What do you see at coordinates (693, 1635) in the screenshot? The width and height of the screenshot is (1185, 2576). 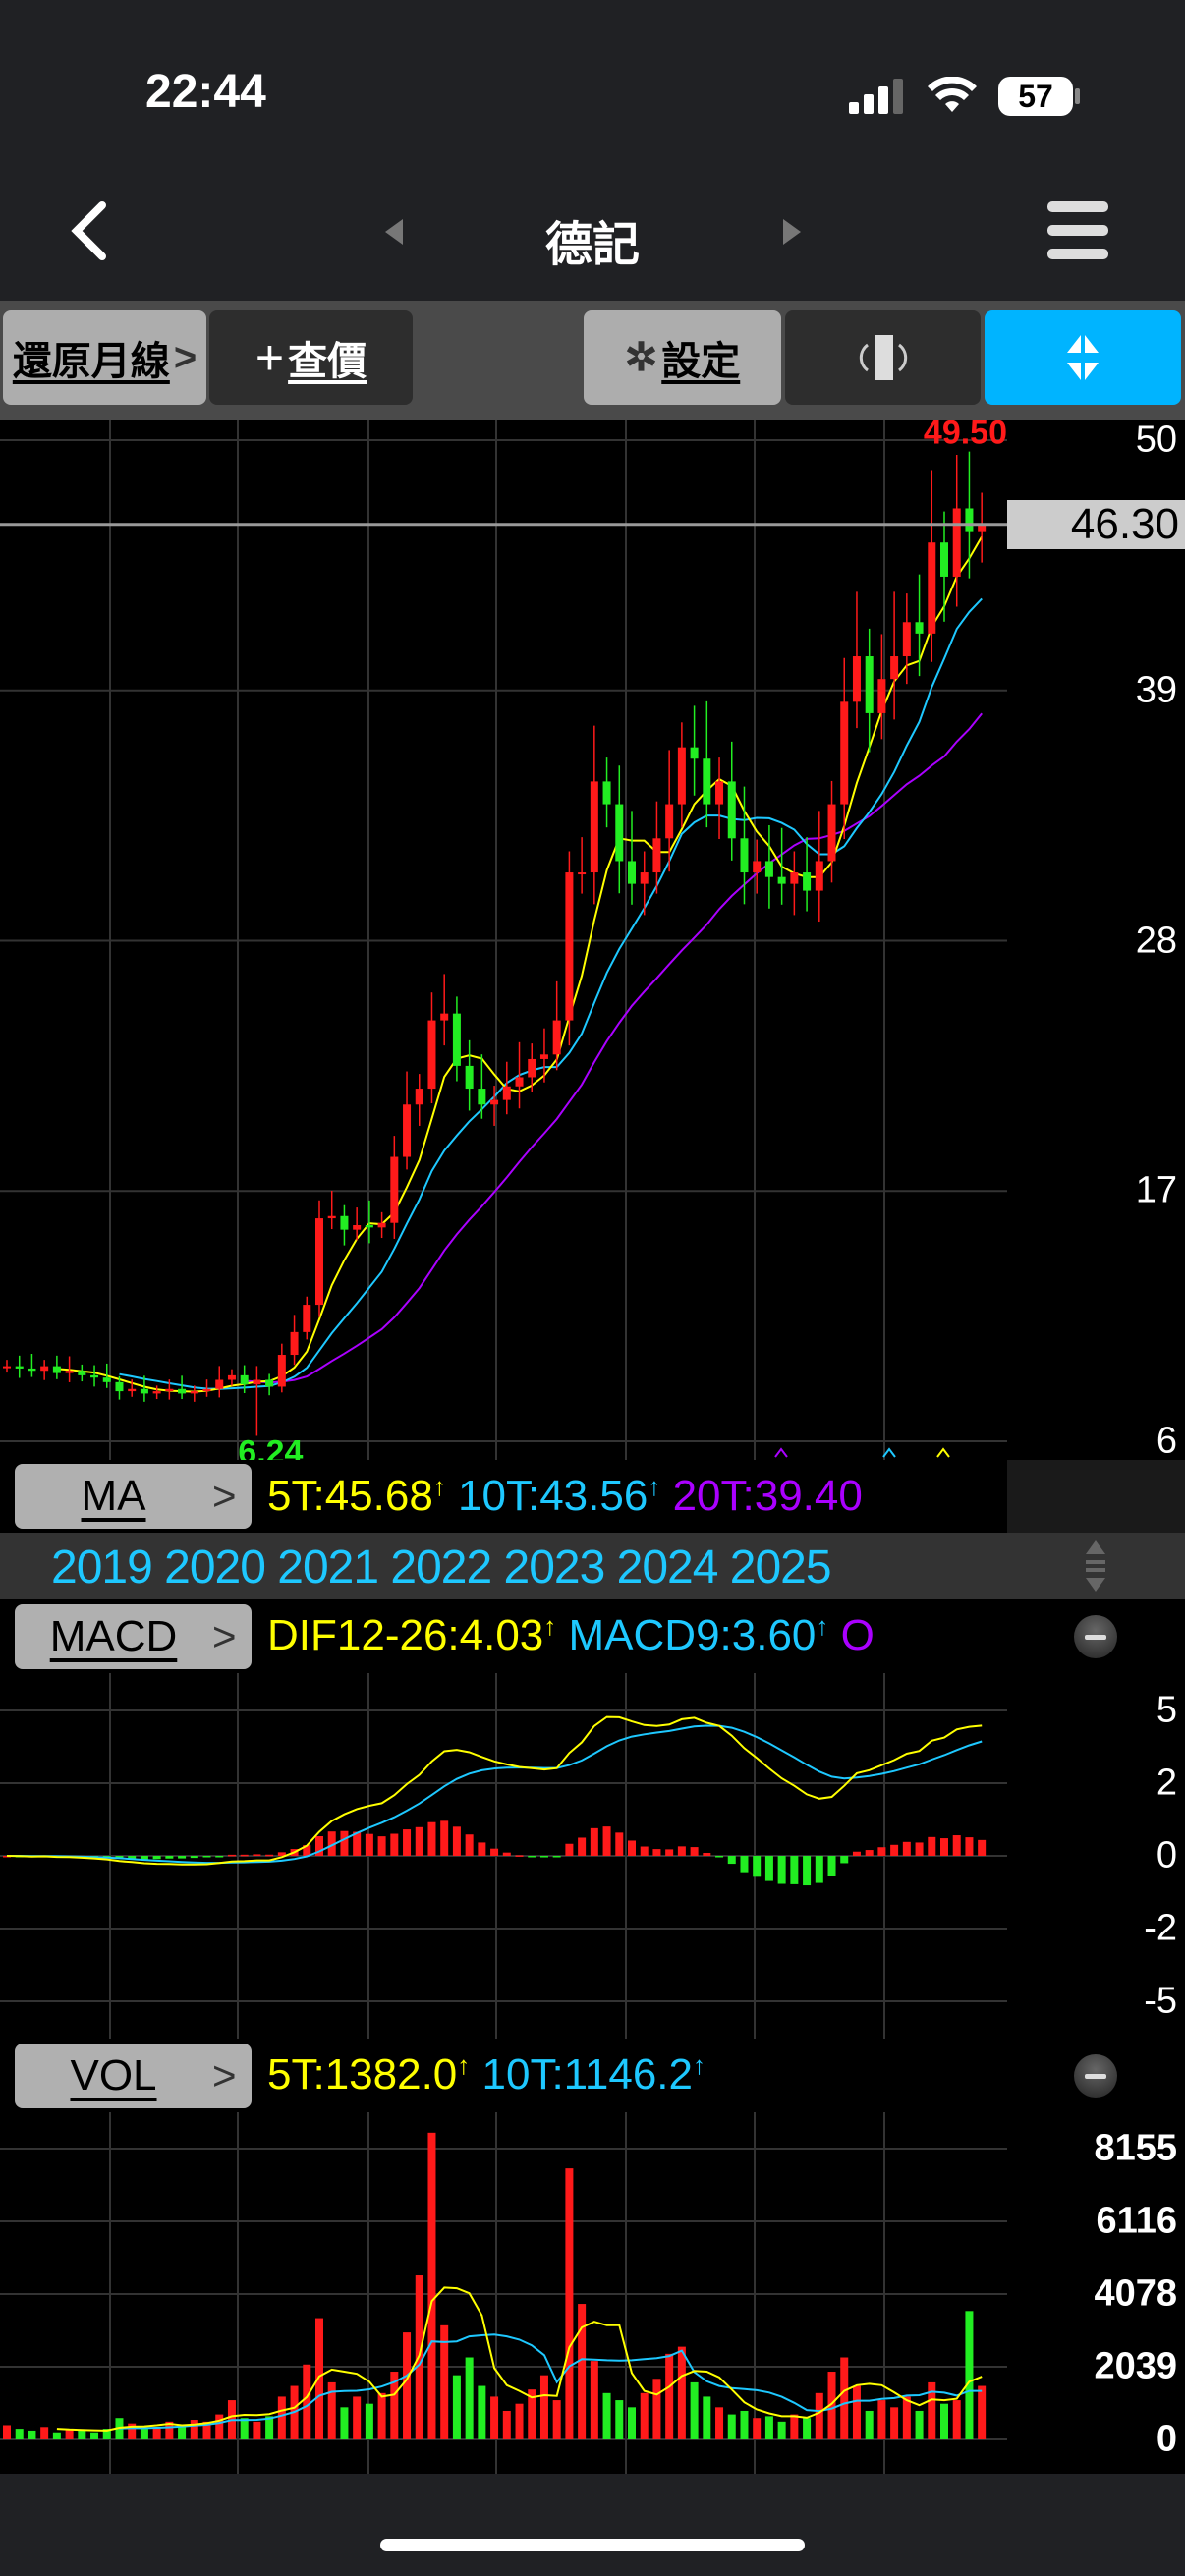 I see `macd9-value: MACD9:3.60` at bounding box center [693, 1635].